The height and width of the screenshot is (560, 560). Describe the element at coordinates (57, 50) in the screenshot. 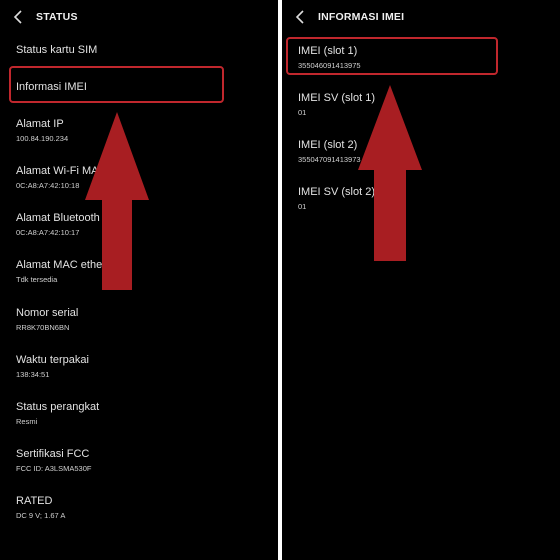

I see `list-item-title: Status kartu SIM` at that location.